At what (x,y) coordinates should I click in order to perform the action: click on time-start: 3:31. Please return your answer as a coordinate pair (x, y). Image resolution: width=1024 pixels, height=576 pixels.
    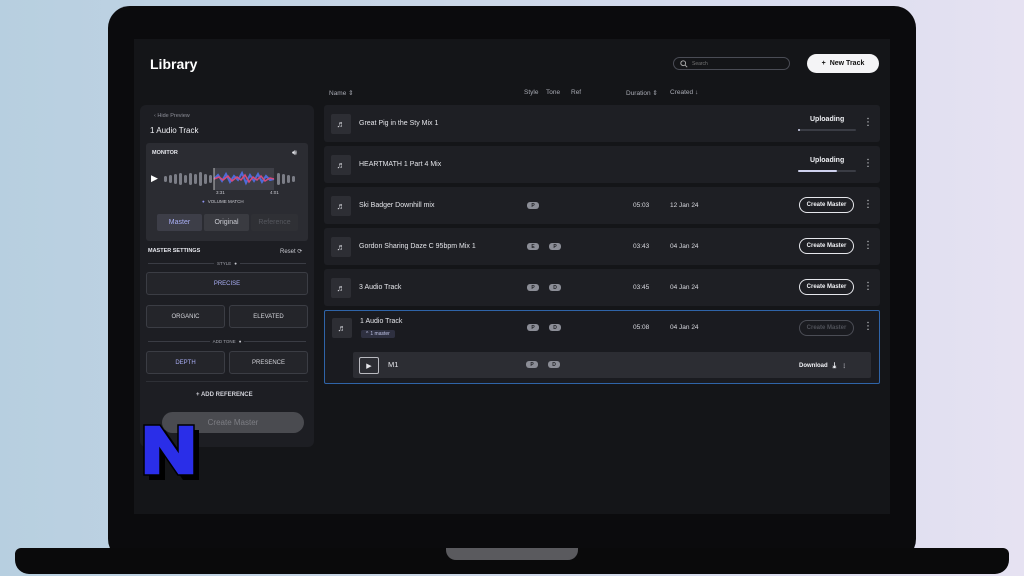
    Looking at the image, I should click on (220, 192).